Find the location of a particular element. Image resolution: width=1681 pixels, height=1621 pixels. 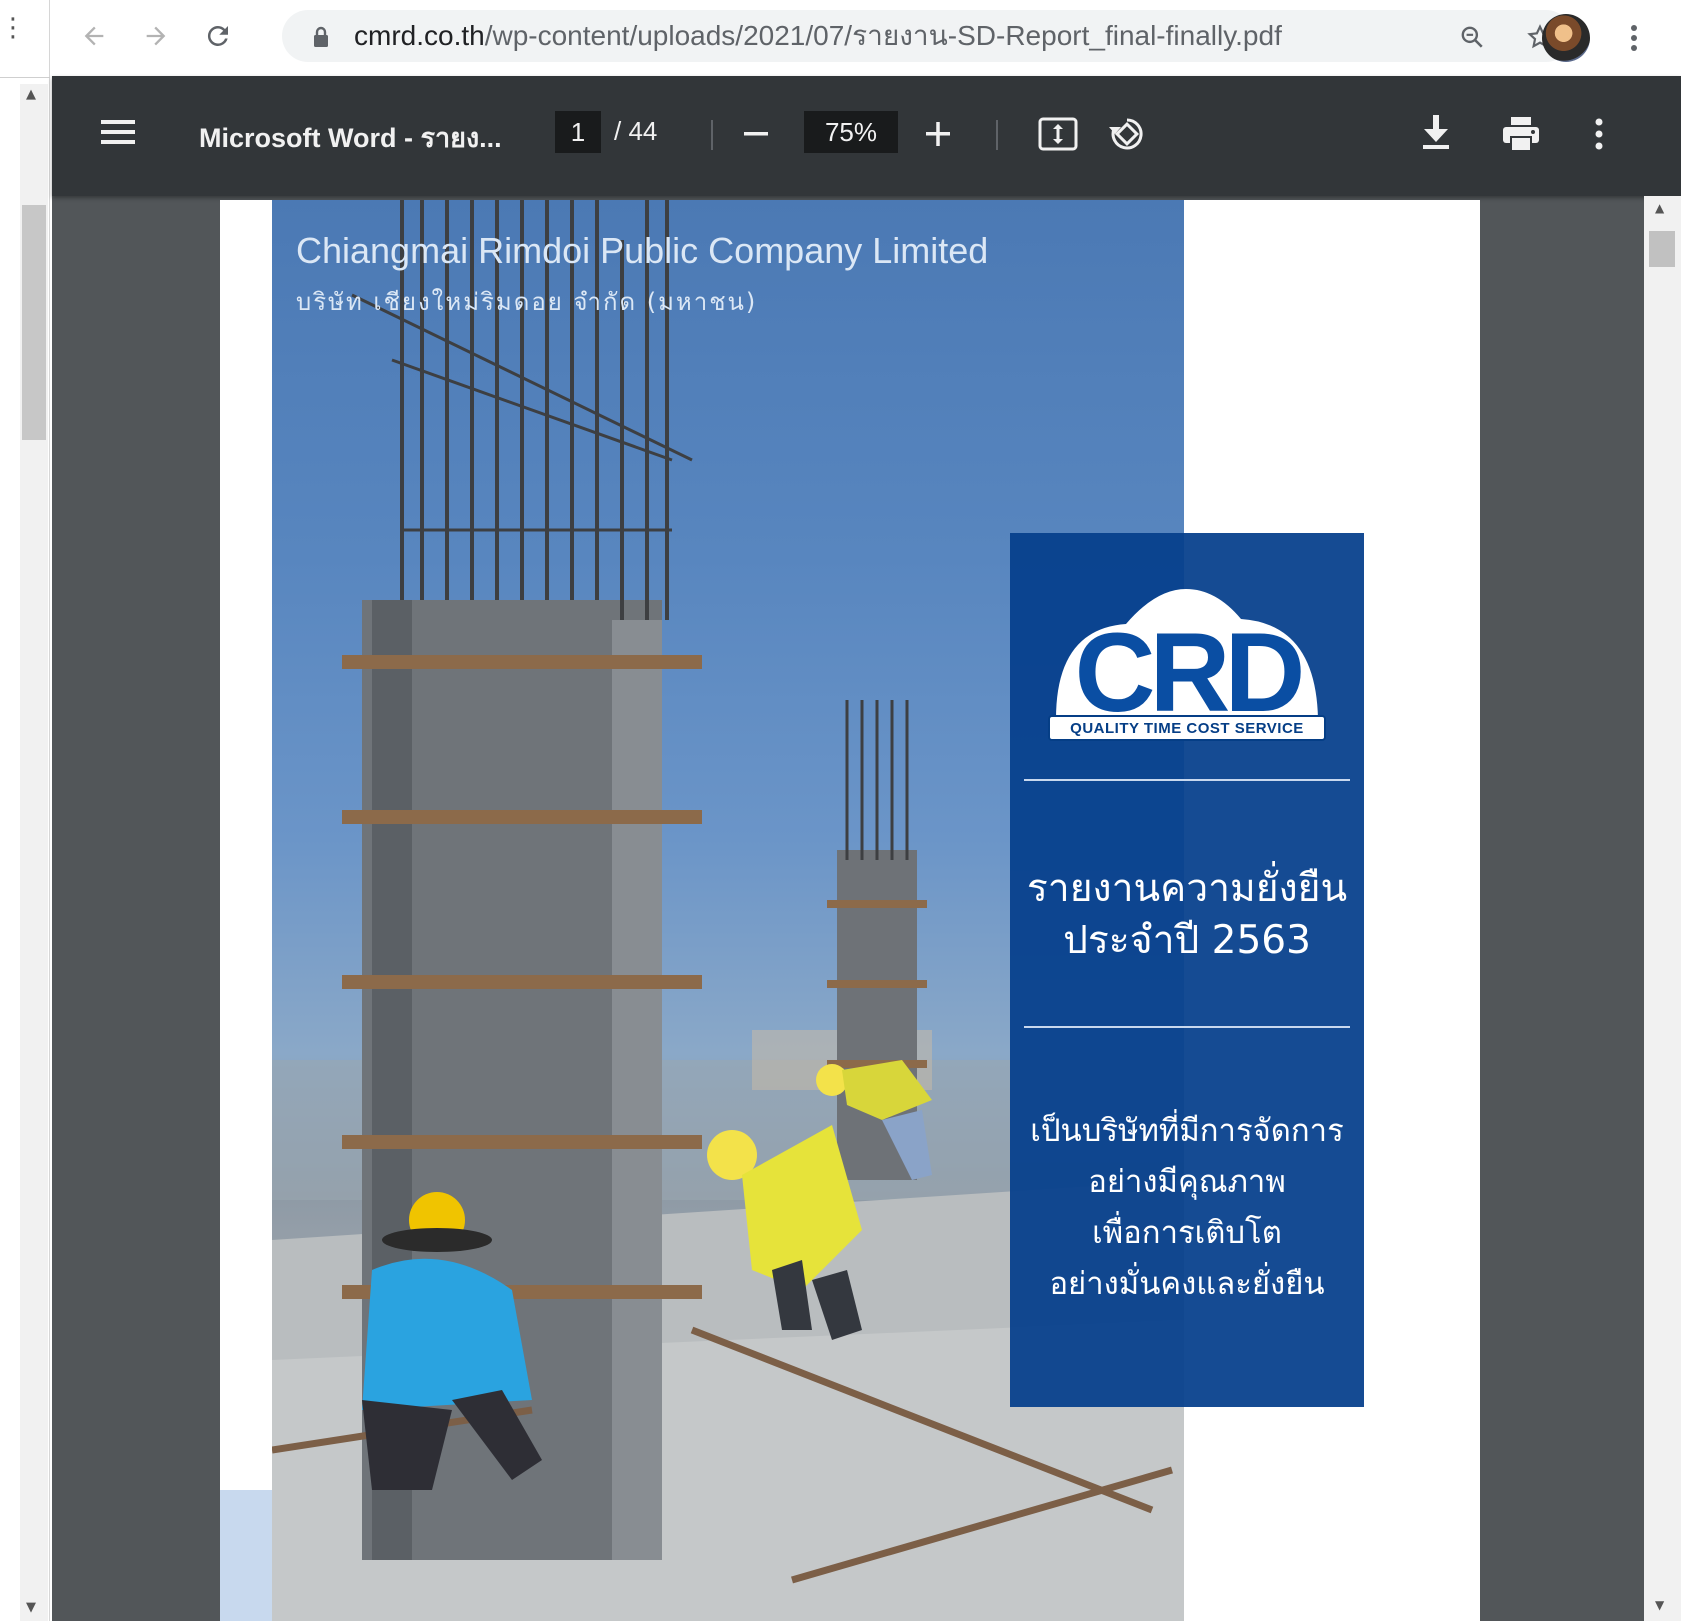

pdf-toolbar: Microsoft Word - รายง... 1 / 44 75% is located at coordinates (866, 136).